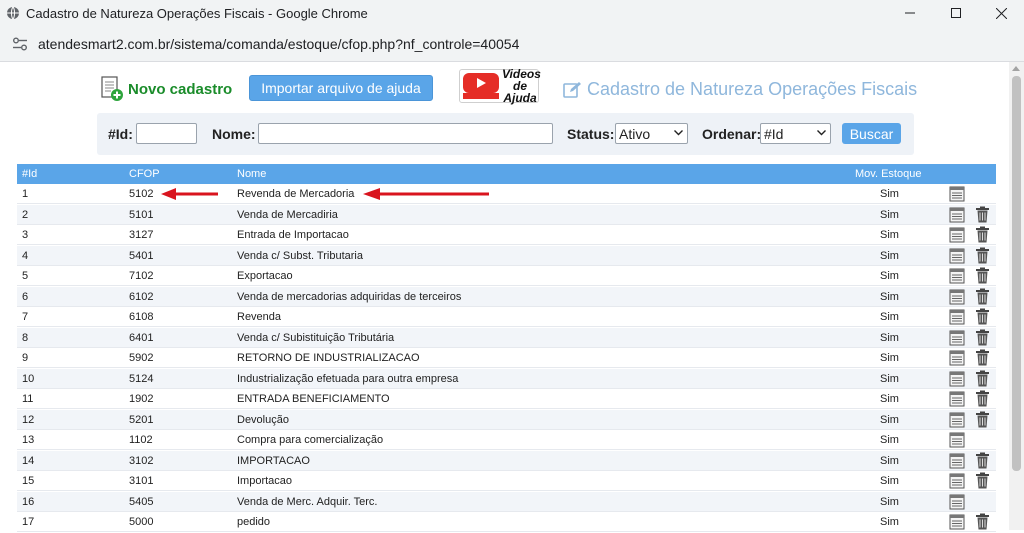 The image size is (1024, 533). What do you see at coordinates (28, 419) in the screenshot?
I see `cell-id: 12` at bounding box center [28, 419].